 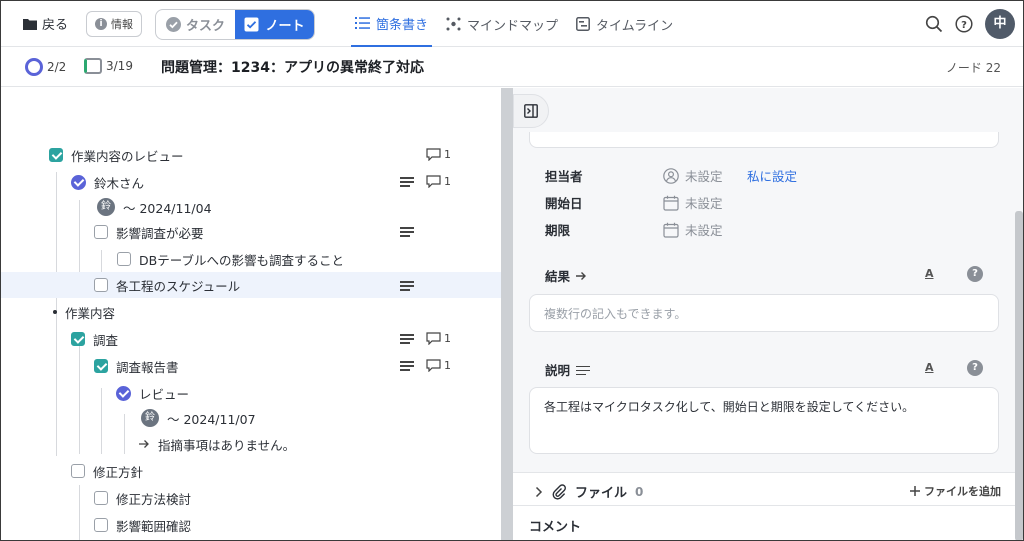 I want to click on list-item: 鈴 ～ 2024/11/07, so click(x=251, y=418).